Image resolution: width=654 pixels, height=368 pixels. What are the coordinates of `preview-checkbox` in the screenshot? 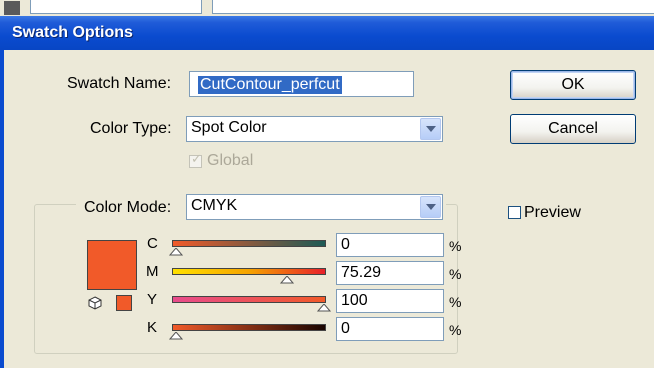 It's located at (514, 212).